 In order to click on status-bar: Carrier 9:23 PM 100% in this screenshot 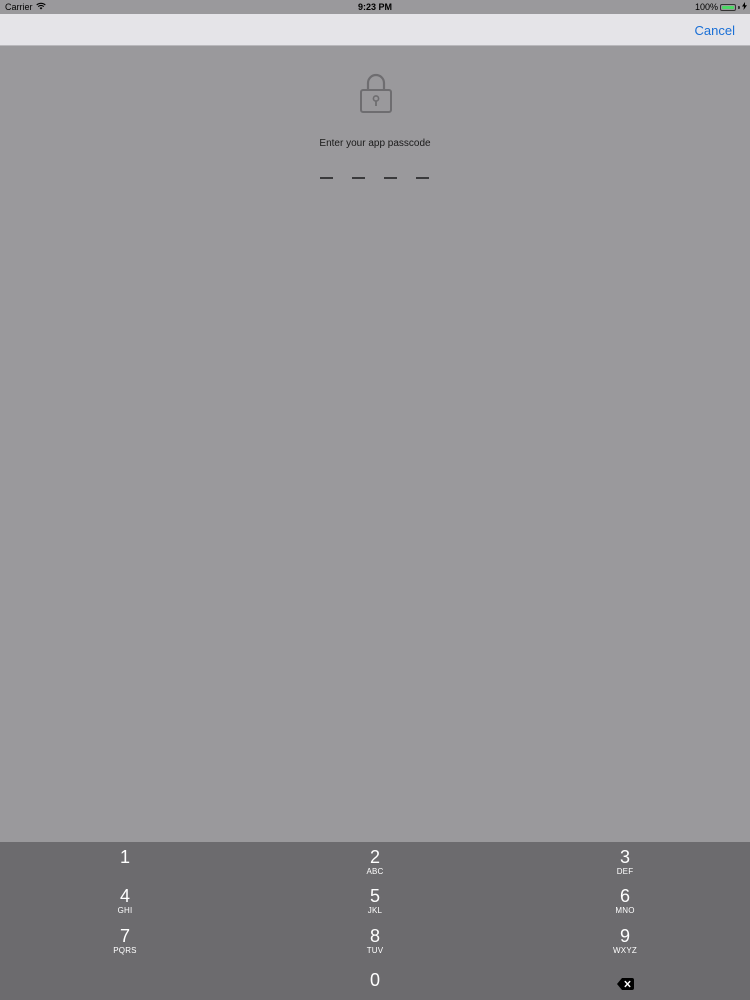, I will do `click(375, 7)`.